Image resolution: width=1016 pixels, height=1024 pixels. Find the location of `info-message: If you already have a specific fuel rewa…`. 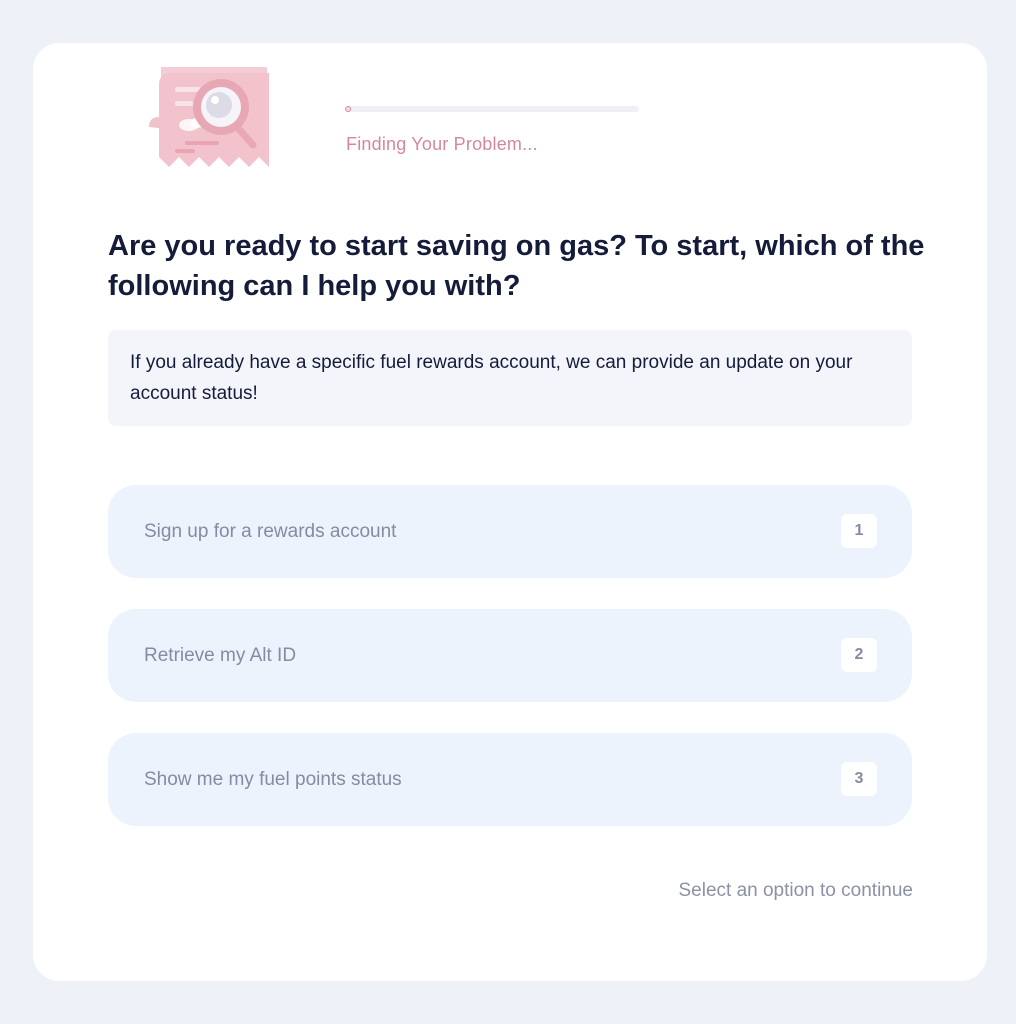

info-message: If you already have a specific fuel rewa… is located at coordinates (510, 378).